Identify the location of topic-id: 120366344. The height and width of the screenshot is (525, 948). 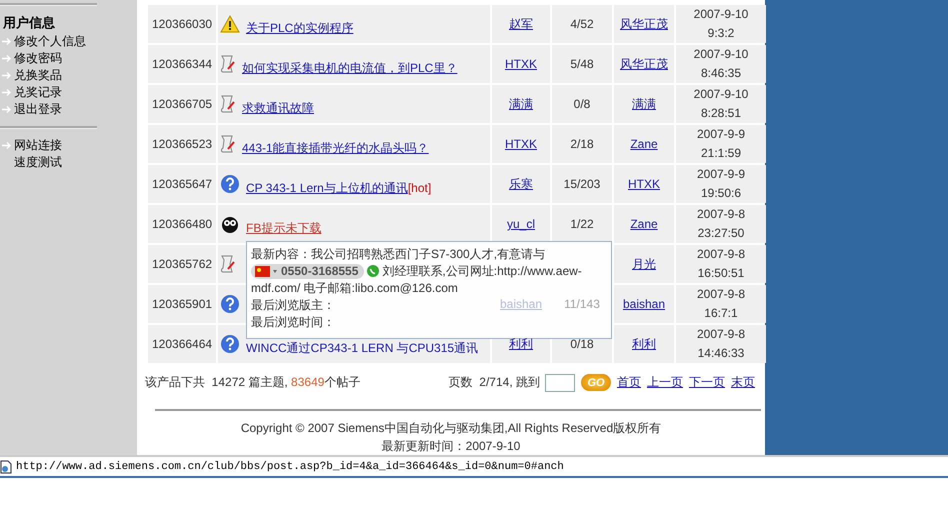
(181, 64).